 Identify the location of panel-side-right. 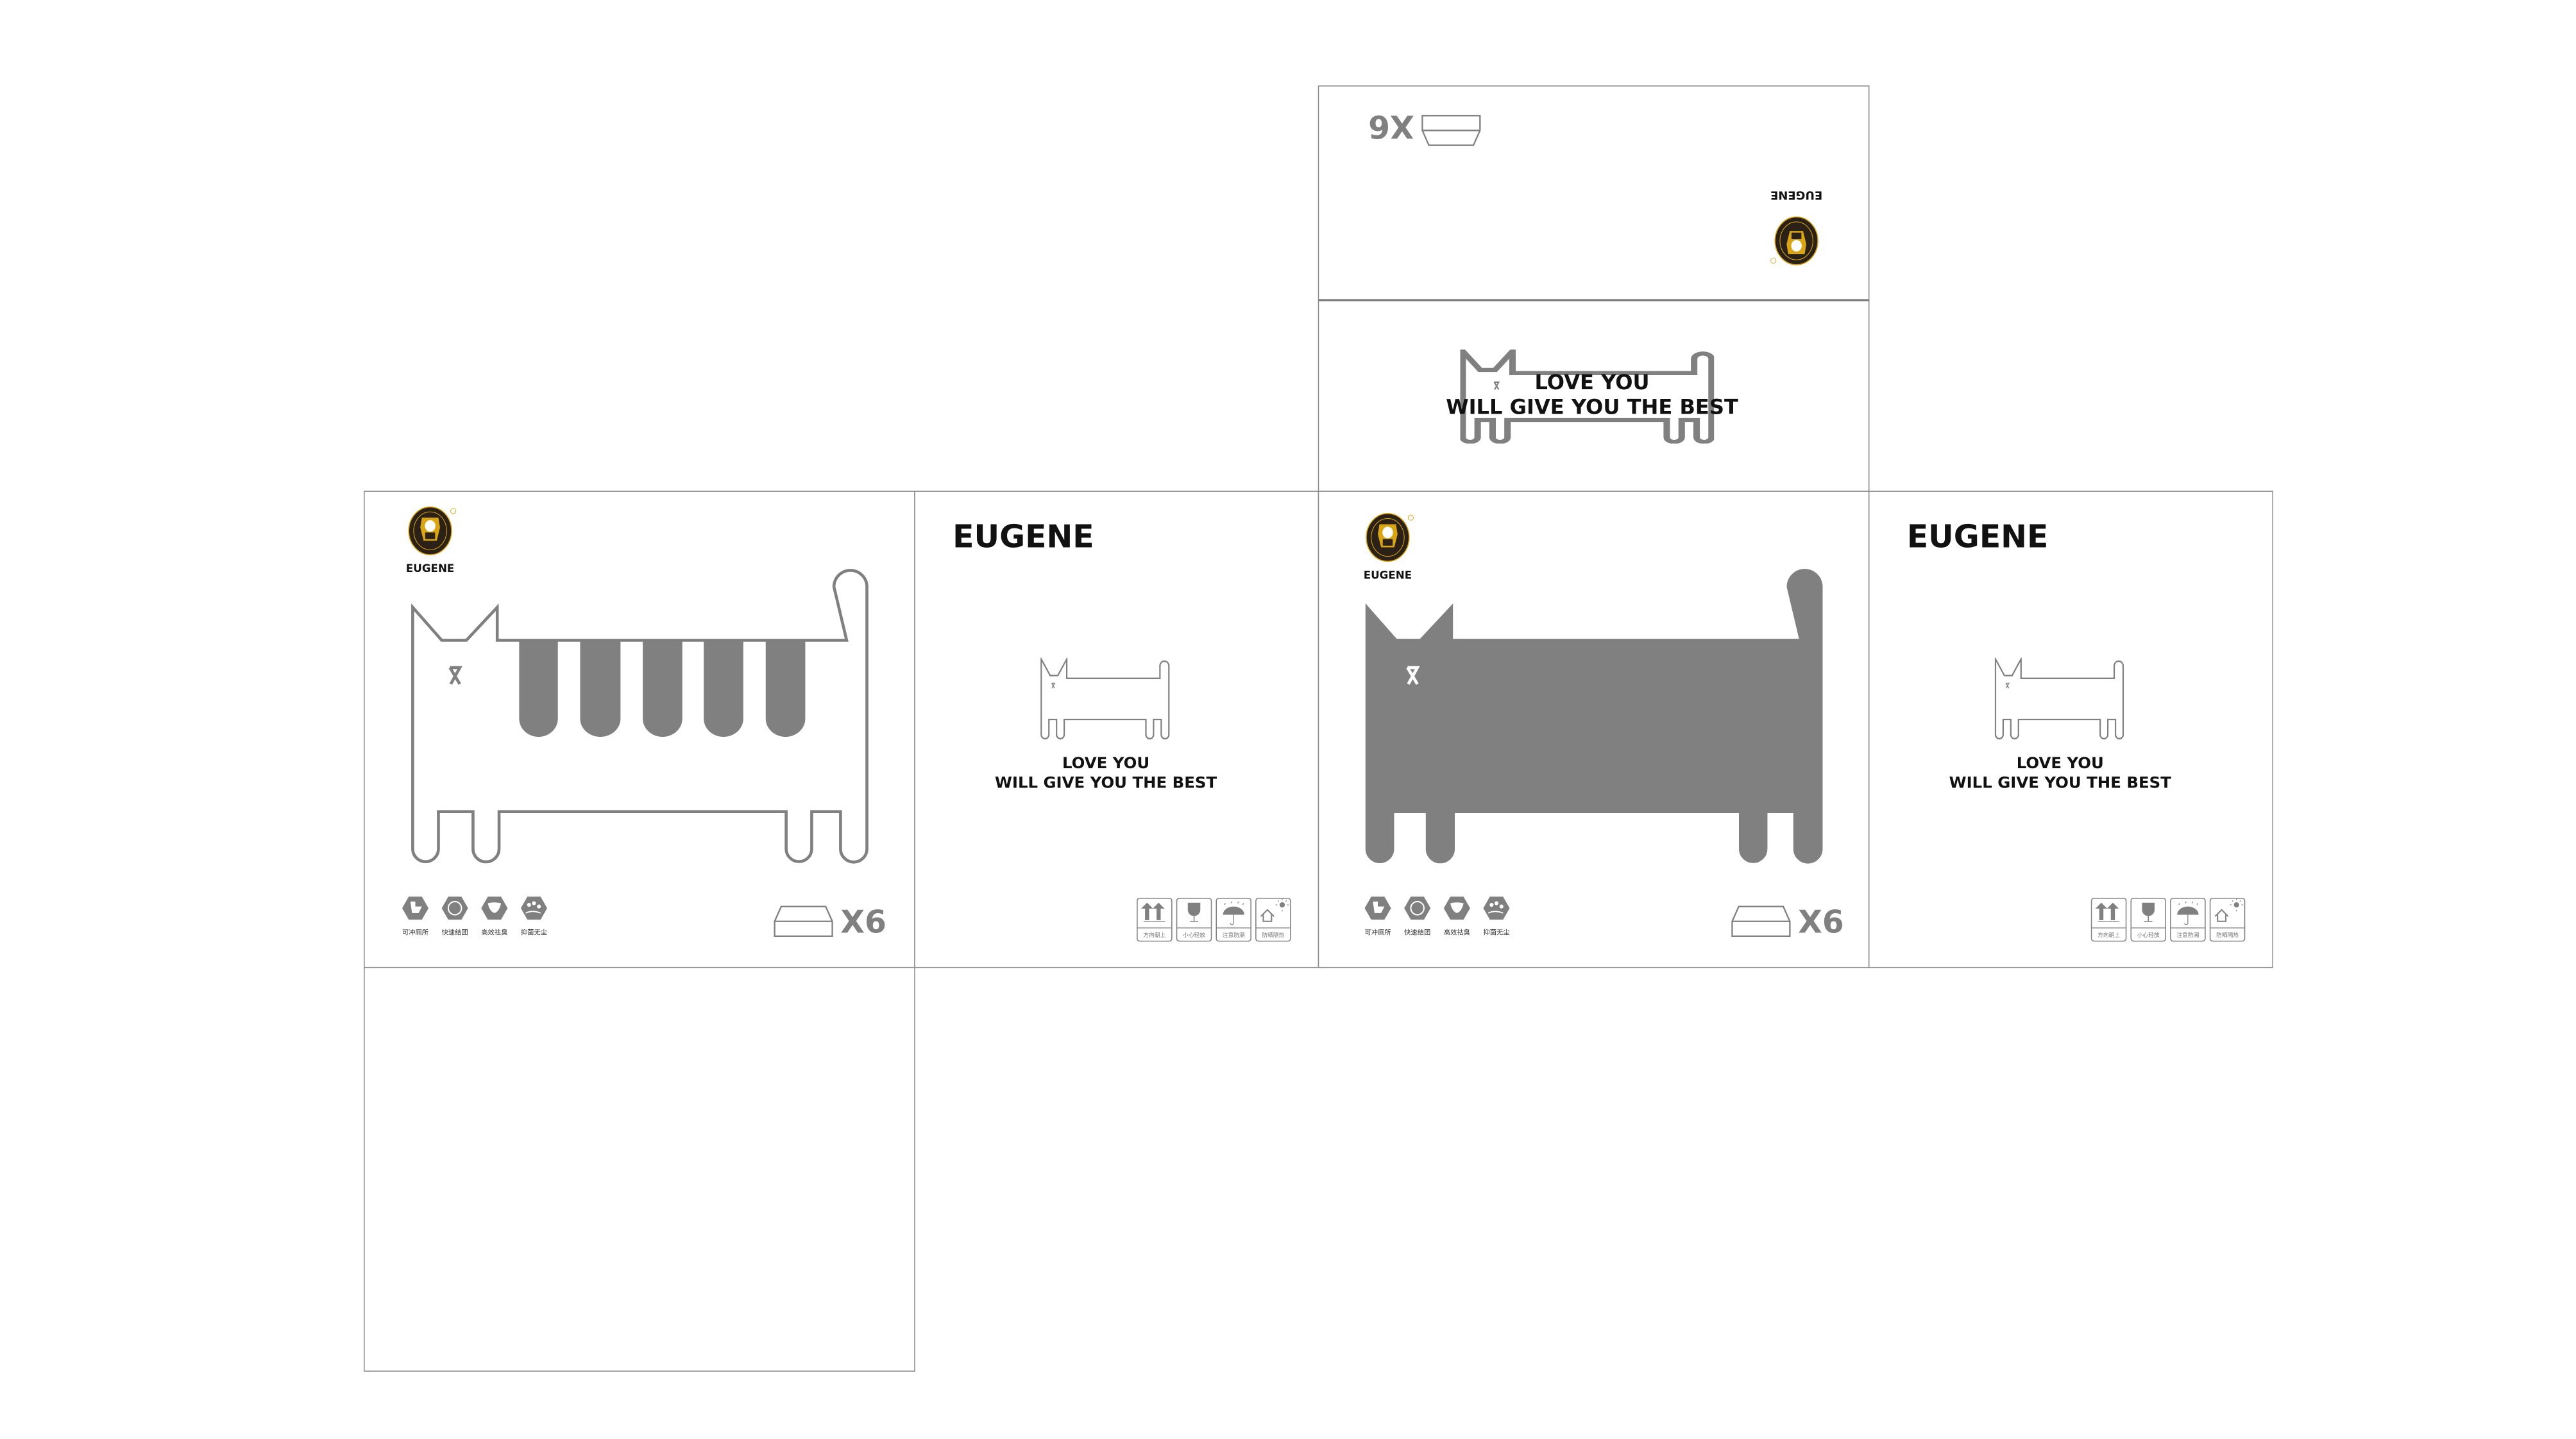
(2070, 729).